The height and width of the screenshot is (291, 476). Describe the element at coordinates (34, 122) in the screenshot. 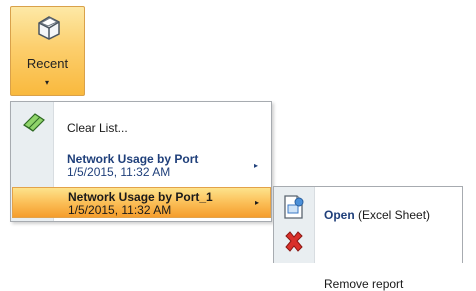

I see `eraser-icon` at that location.